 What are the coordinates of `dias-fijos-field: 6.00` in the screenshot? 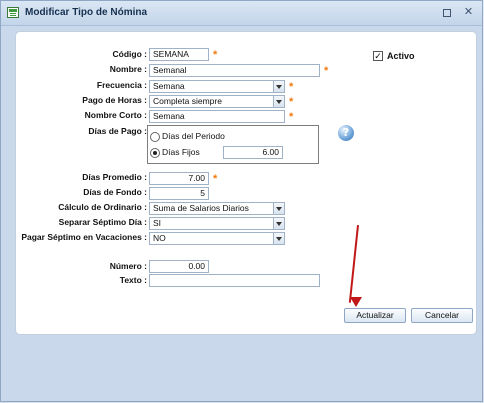 It's located at (253, 152).